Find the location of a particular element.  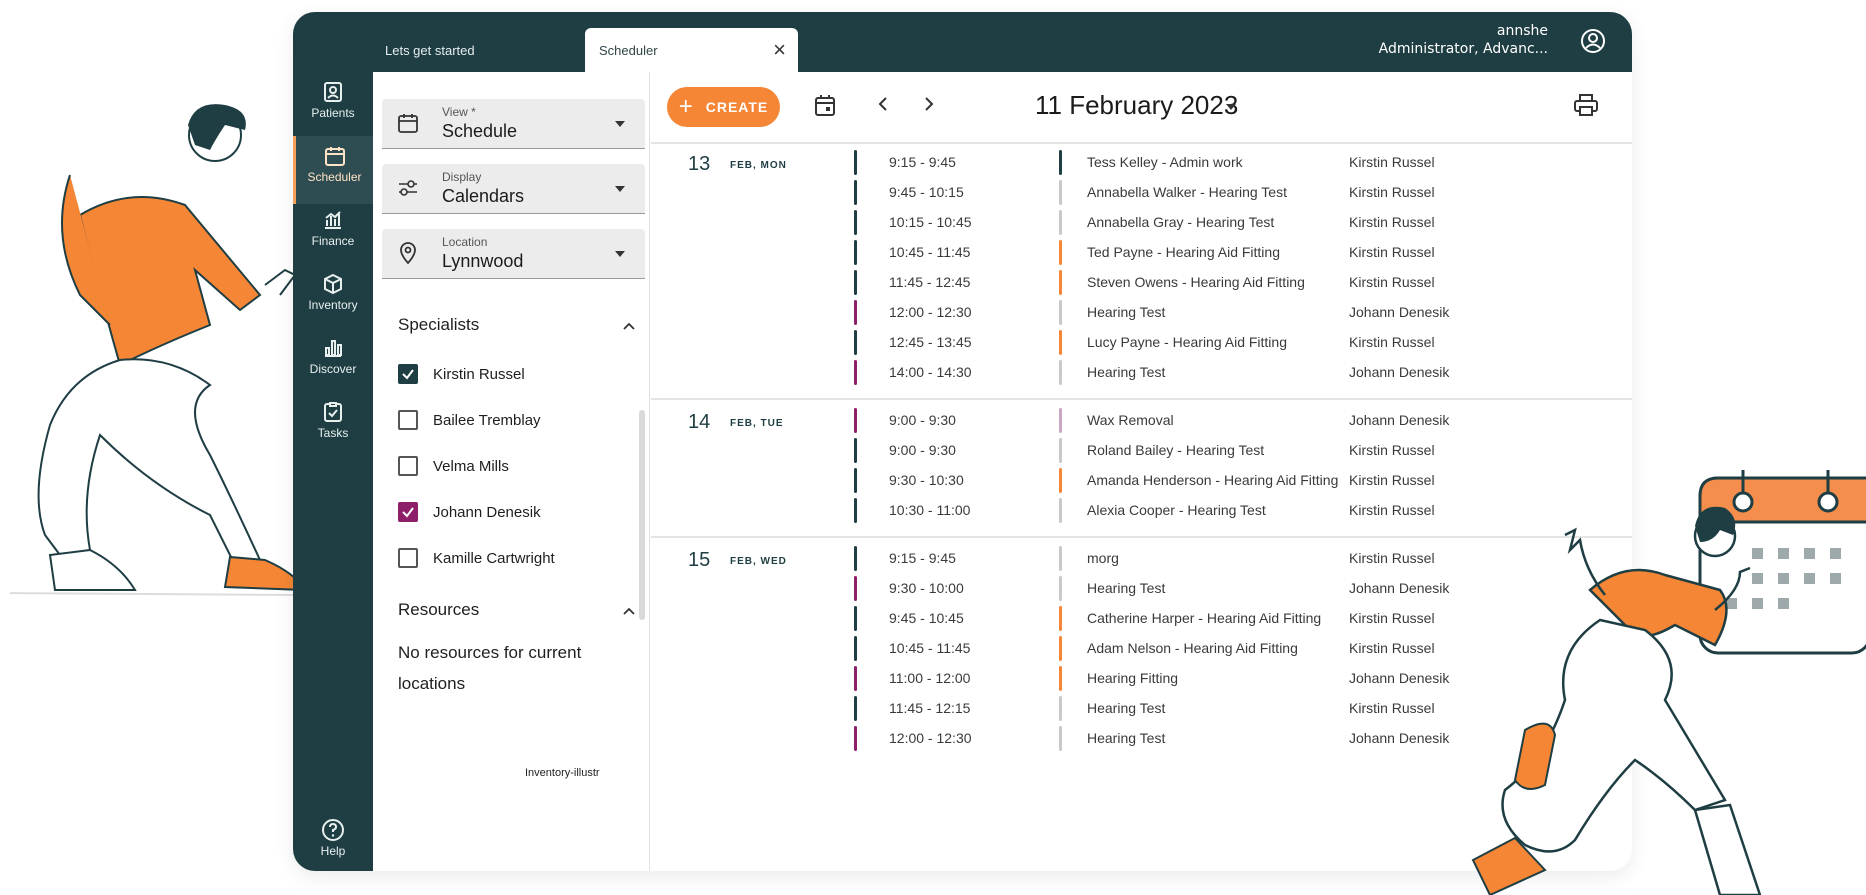

sidebar-item-scheduler: Scheduler is located at coordinates (333, 170).